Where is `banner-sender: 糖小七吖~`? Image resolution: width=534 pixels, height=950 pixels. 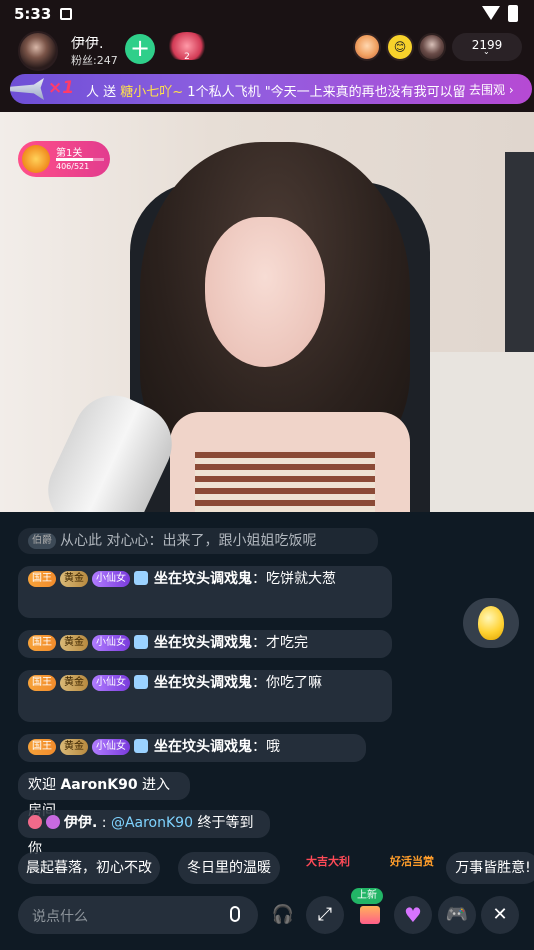 banner-sender: 糖小七吖~ is located at coordinates (152, 92).